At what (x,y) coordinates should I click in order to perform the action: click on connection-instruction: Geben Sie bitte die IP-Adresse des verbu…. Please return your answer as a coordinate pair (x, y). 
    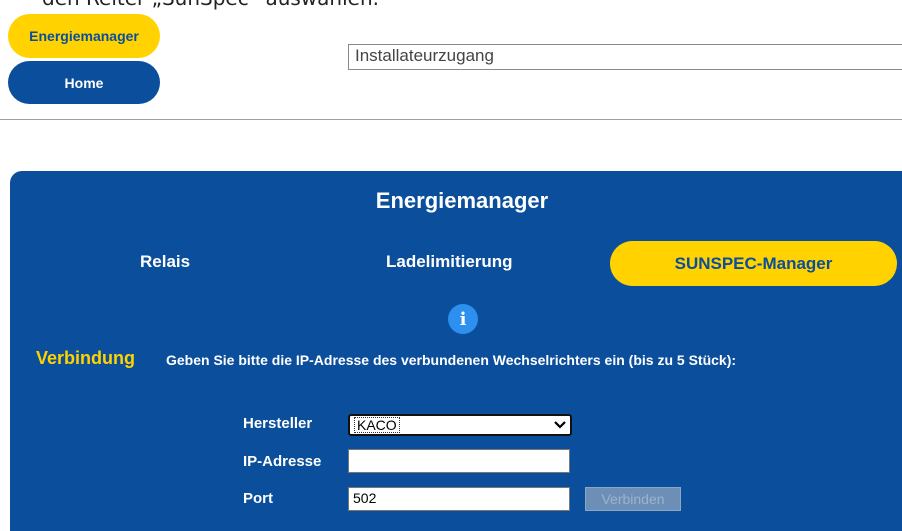
    Looking at the image, I should click on (451, 360).